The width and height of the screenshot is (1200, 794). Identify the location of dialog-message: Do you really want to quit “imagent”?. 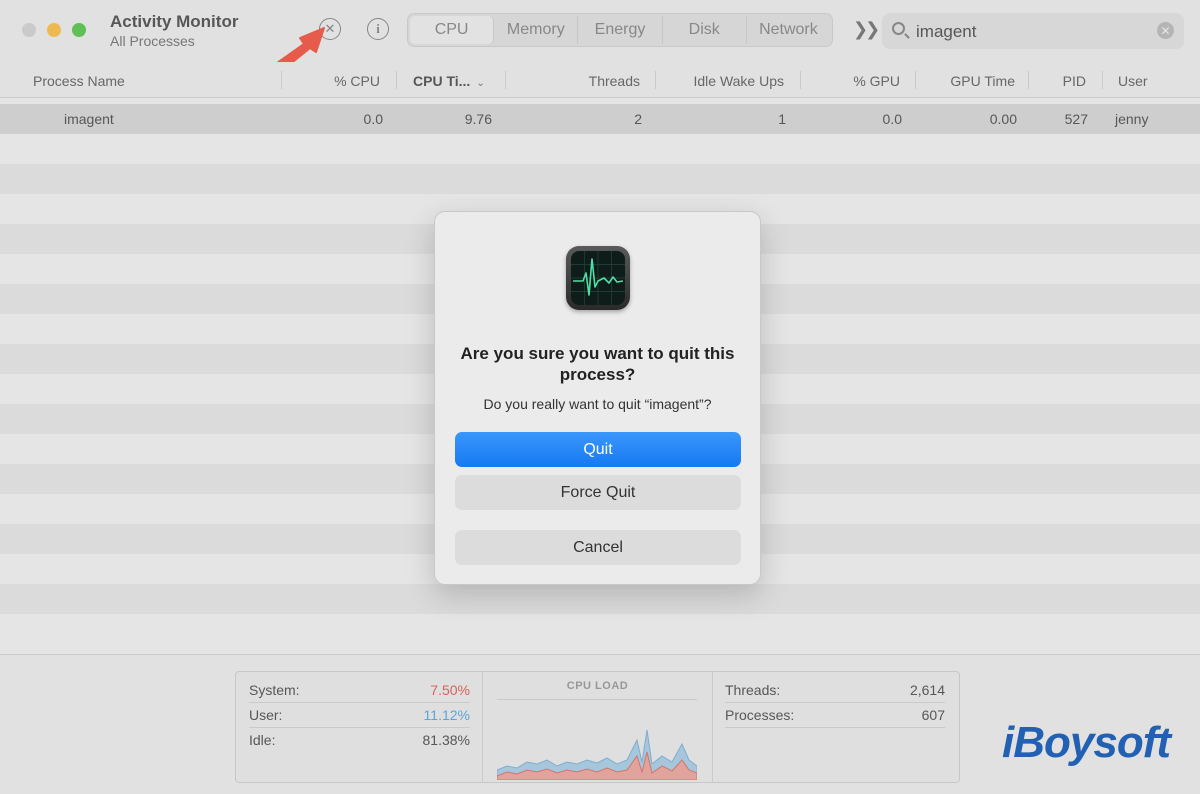
(597, 404).